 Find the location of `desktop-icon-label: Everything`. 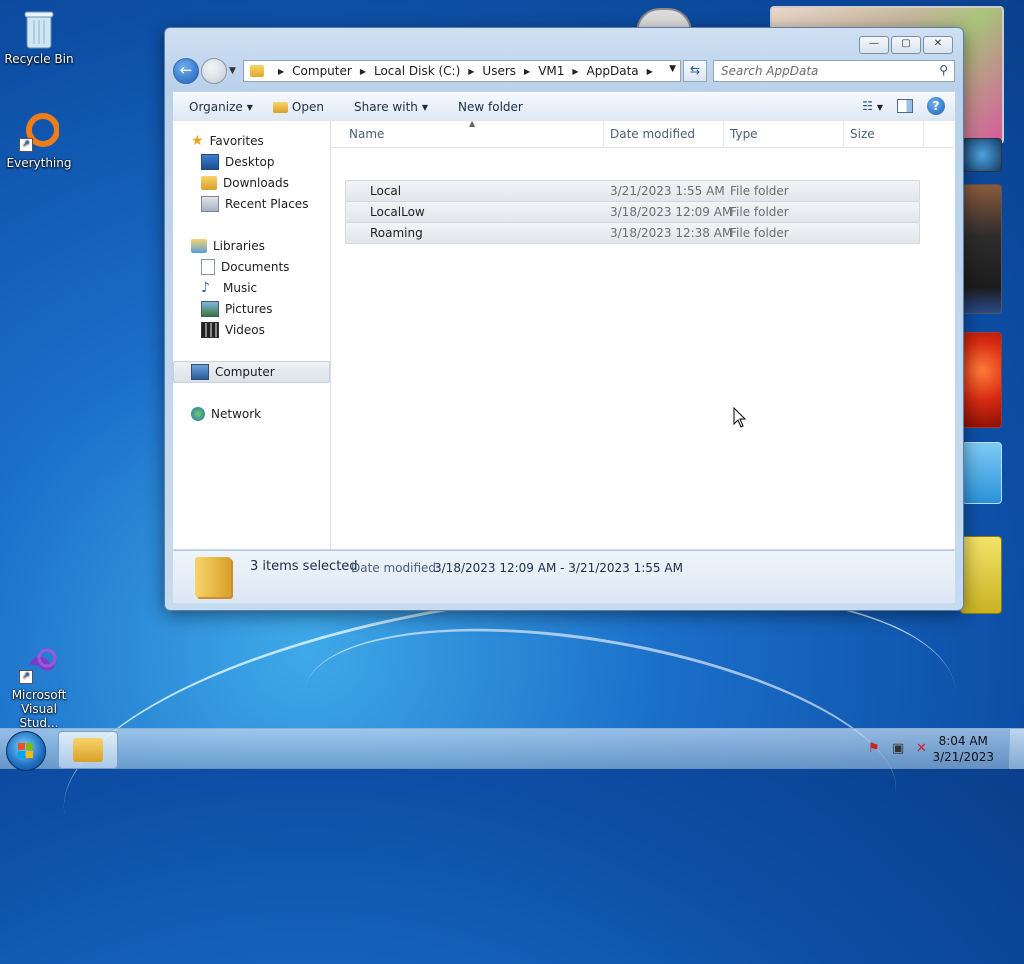

desktop-icon-label: Everything is located at coordinates (39, 163).